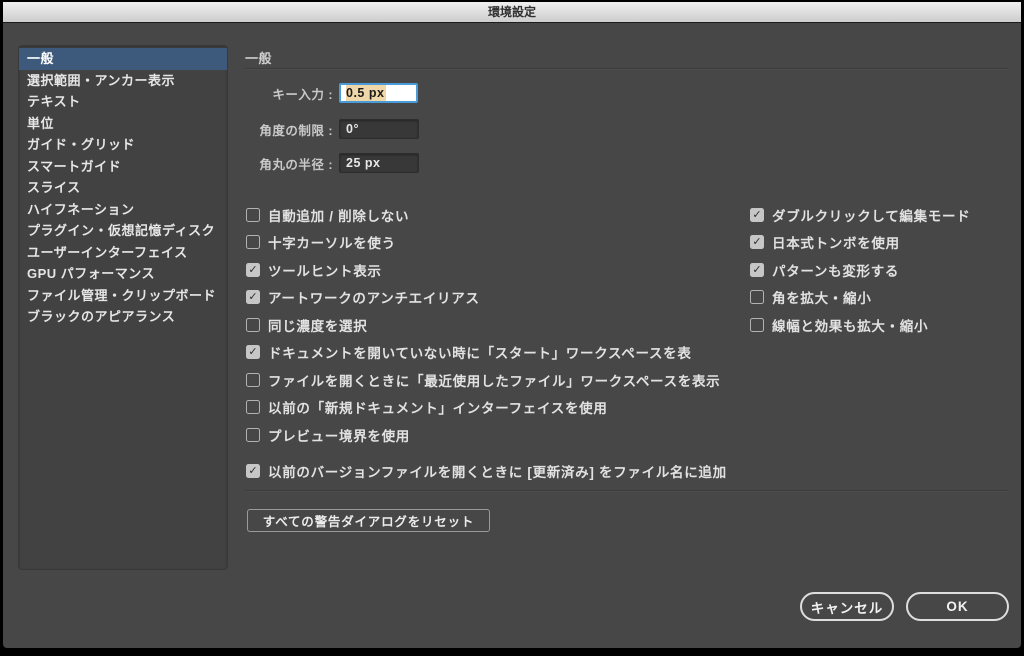 The width and height of the screenshot is (1024, 656). Describe the element at coordinates (123, 81) in the screenshot. I see `sidebar-item: 選択範囲・アンカー表示` at that location.